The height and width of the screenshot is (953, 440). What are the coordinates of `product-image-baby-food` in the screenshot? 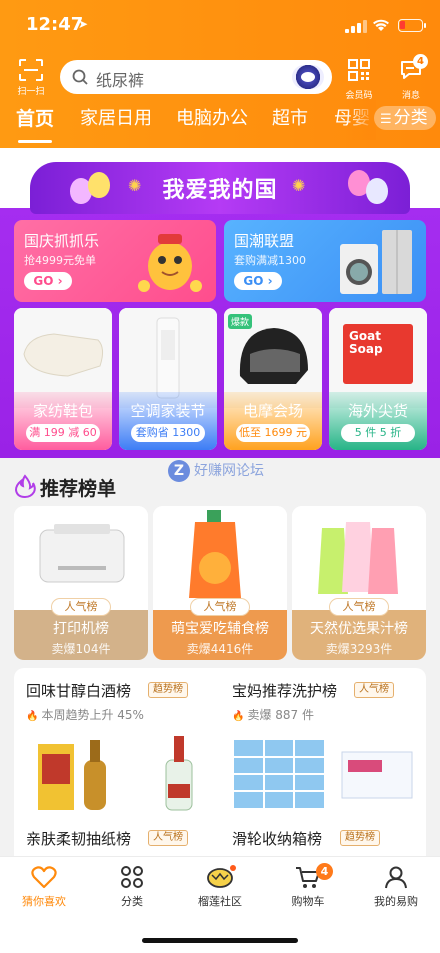 It's located at (220, 556).